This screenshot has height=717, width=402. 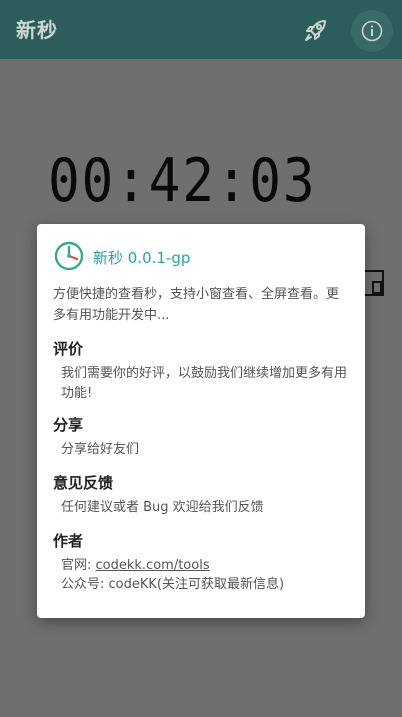 What do you see at coordinates (142, 258) in the screenshot?
I see `dialog-title: 新秒 0.0.1-gp` at bounding box center [142, 258].